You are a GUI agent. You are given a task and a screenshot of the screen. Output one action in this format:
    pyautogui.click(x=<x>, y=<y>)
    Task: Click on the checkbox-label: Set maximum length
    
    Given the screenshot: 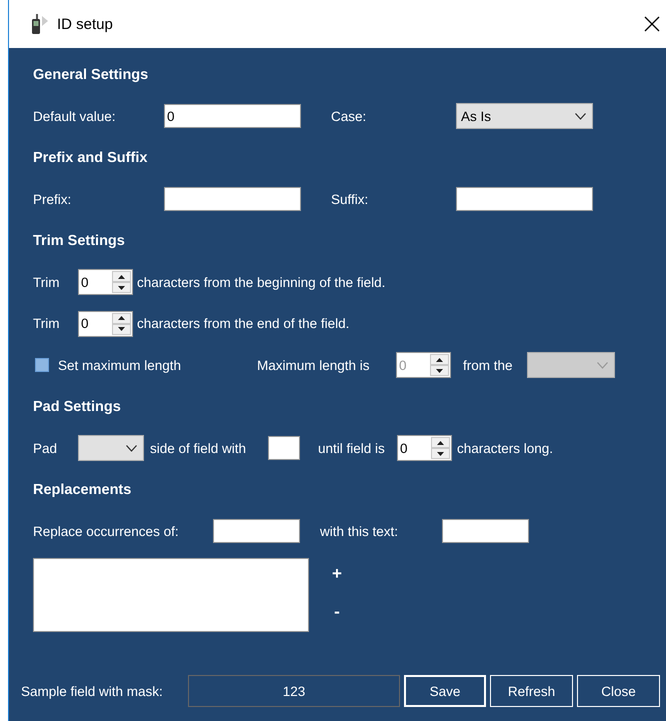 What is the action you would take?
    pyautogui.click(x=120, y=365)
    